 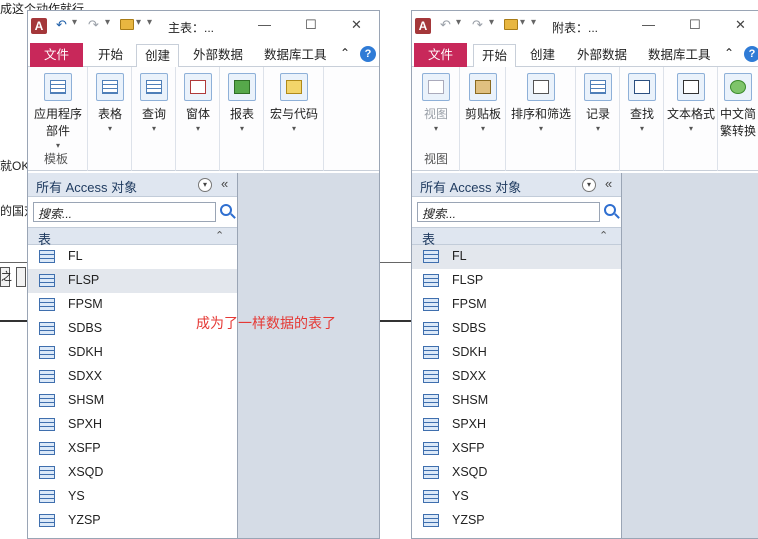 I want to click on chinese-conversion-button: 中文简繁转换, so click(x=738, y=106).